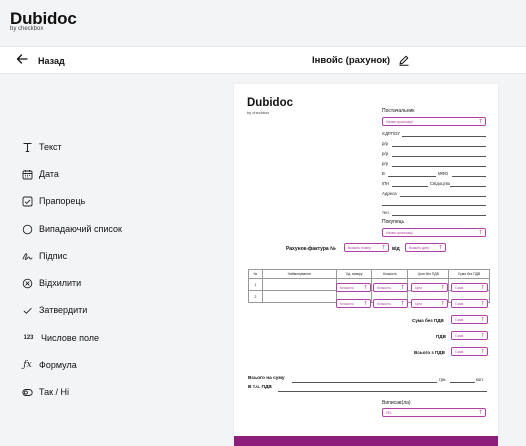 Image resolution: width=526 pixels, height=446 pixels. Describe the element at coordinates (80, 229) in the screenshot. I see `tool-label: Випадаючий список` at that location.